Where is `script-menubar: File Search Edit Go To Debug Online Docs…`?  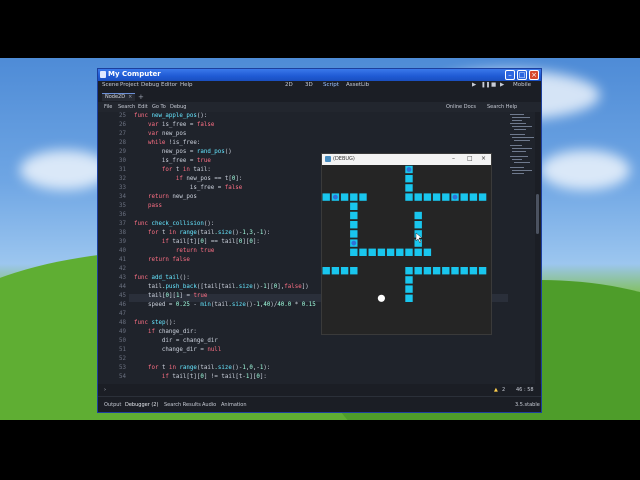
script-menubar: File Search Edit Go To Debug Online Docs… is located at coordinates (319, 107).